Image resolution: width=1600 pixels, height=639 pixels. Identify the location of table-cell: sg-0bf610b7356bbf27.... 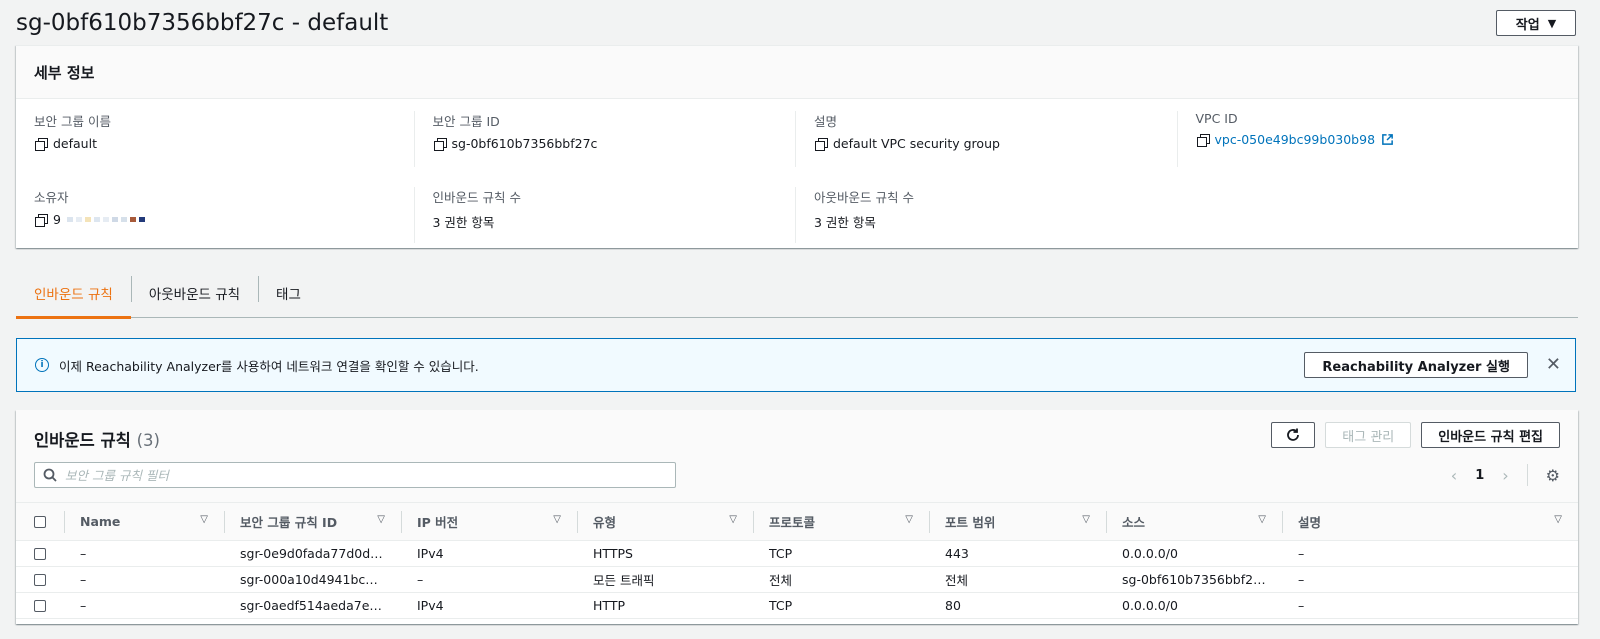
(1194, 579).